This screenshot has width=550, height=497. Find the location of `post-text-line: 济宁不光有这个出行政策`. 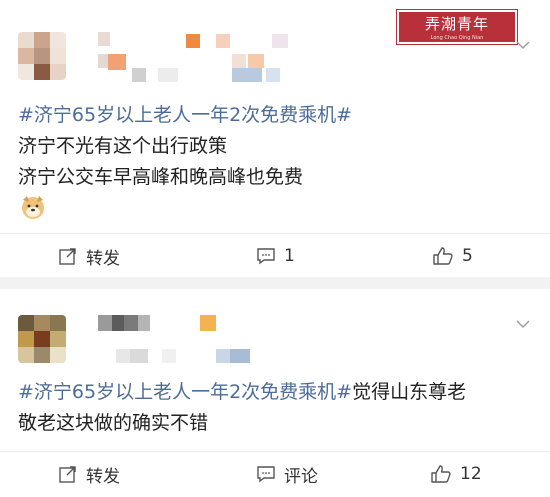

post-text-line: 济宁不光有这个出行政策 is located at coordinates (123, 146).